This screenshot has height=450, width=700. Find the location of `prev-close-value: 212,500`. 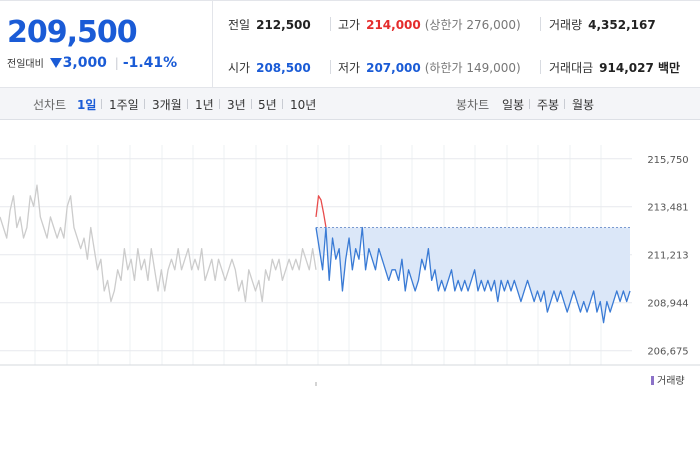

prev-close-value: 212,500 is located at coordinates (283, 25).